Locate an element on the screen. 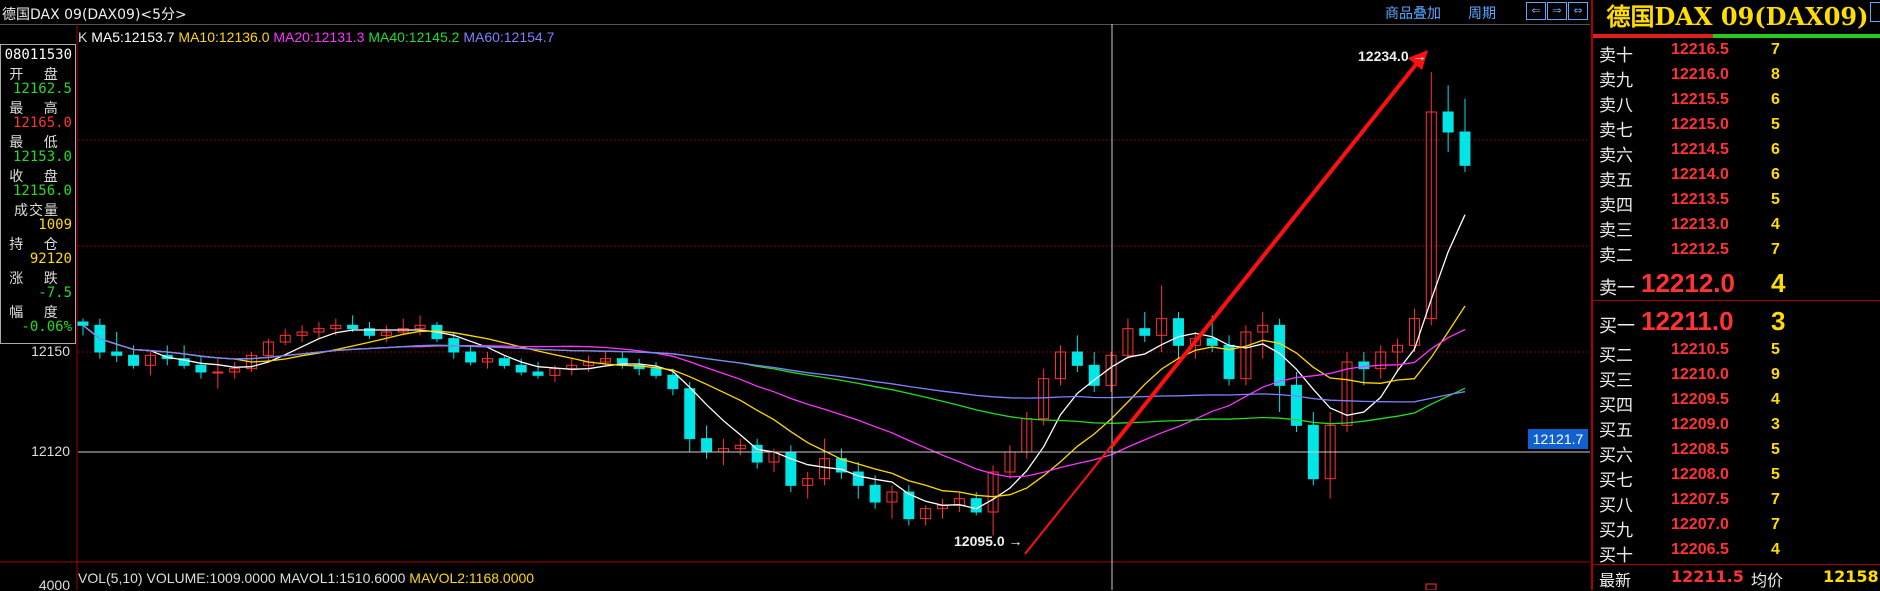 This screenshot has height=591, width=1880. ask-price: 12213.0 is located at coordinates (1700, 224).